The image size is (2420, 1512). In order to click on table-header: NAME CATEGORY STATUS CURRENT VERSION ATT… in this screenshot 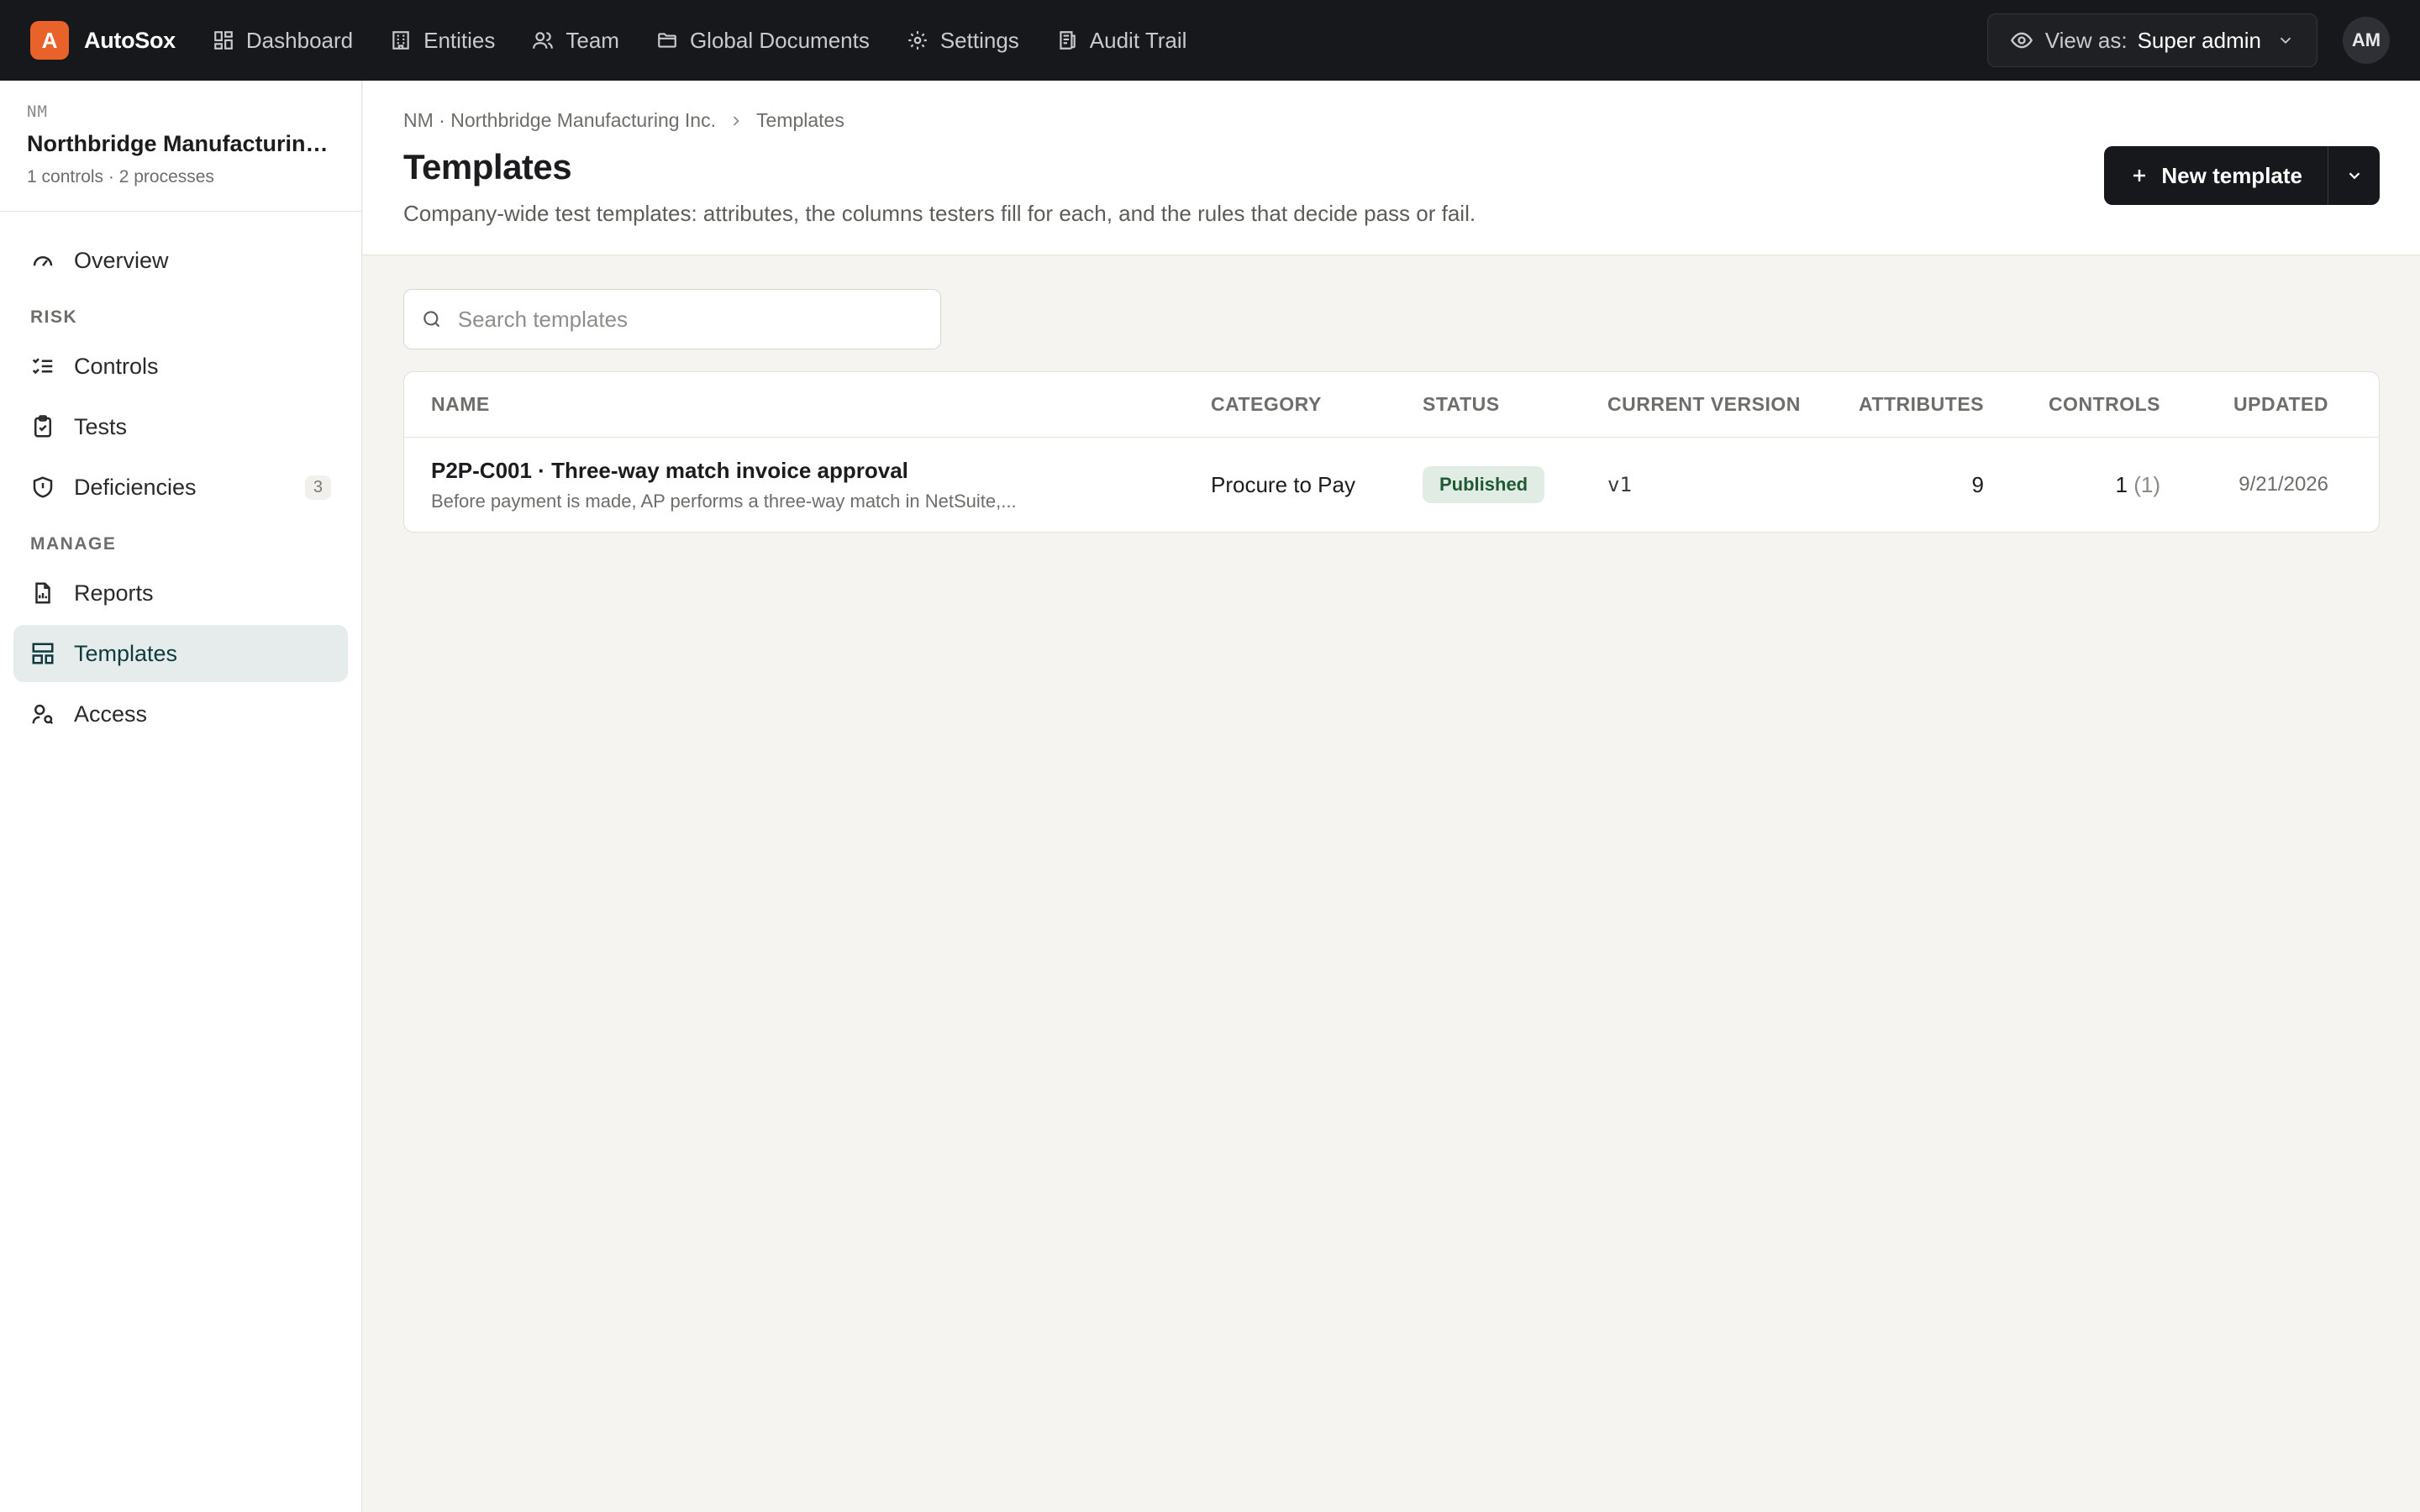, I will do `click(1391, 405)`.